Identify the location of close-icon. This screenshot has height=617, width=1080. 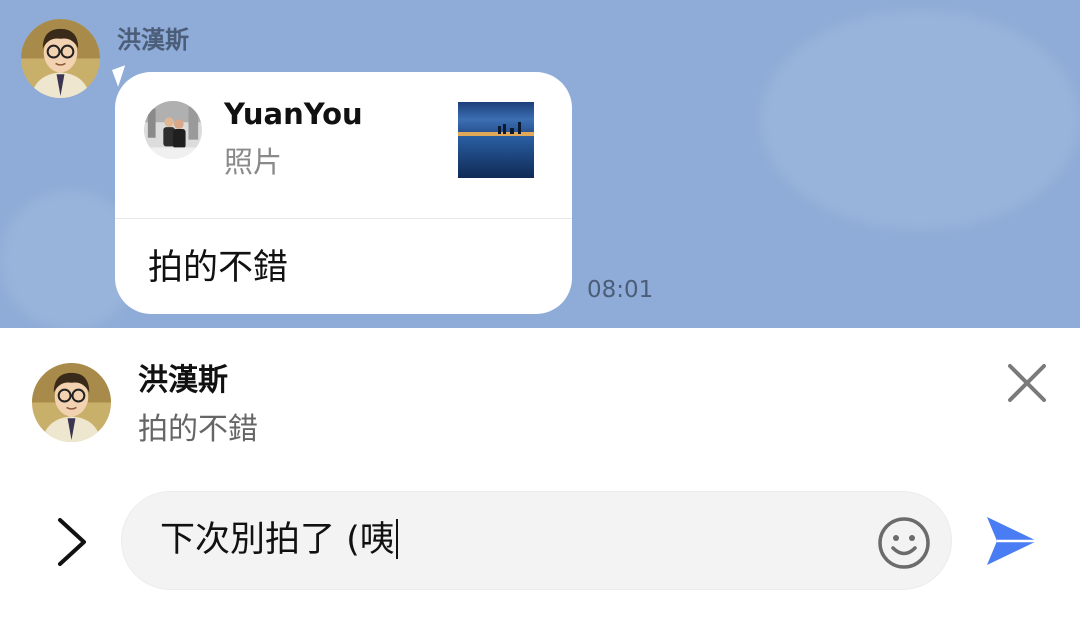
(1027, 383).